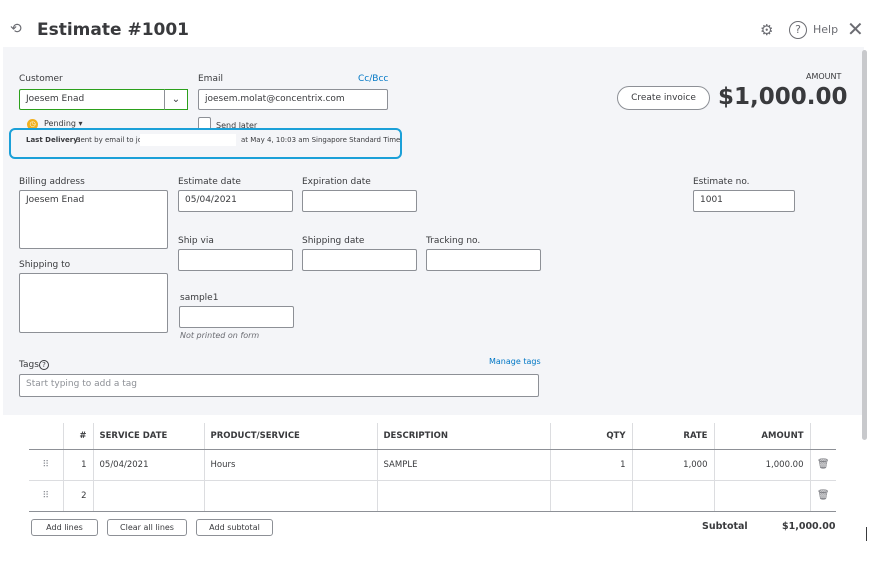  Describe the element at coordinates (41, 79) in the screenshot. I see `customer-label: Customer` at that location.